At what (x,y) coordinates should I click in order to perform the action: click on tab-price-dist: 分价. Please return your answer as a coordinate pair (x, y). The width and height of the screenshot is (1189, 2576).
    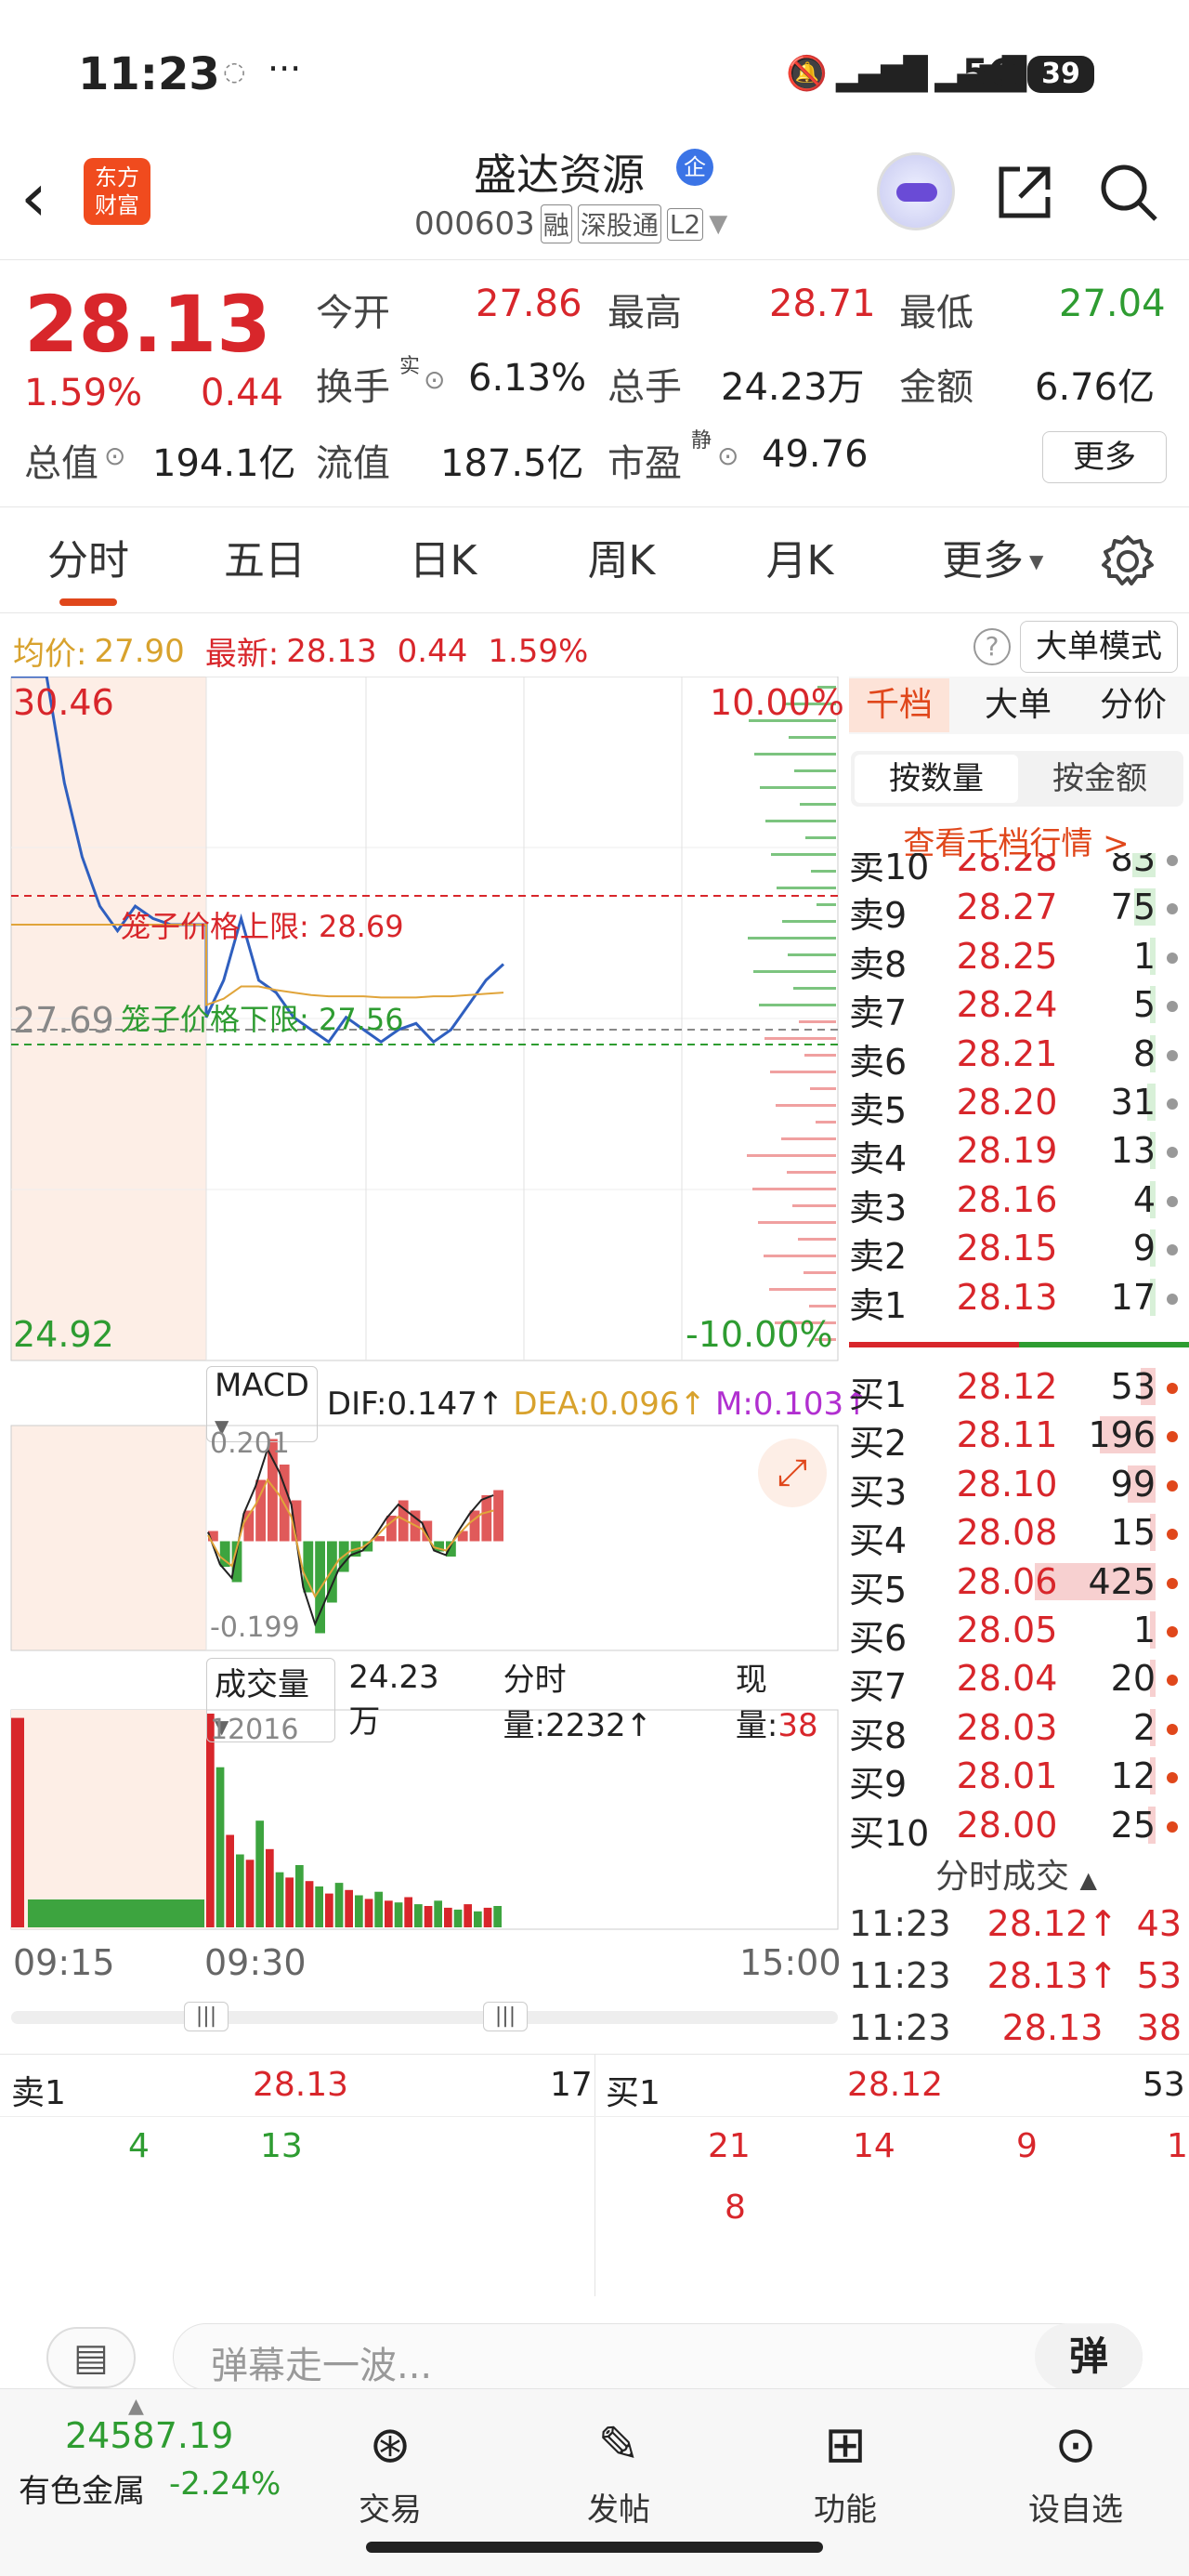
    Looking at the image, I should click on (1133, 705).